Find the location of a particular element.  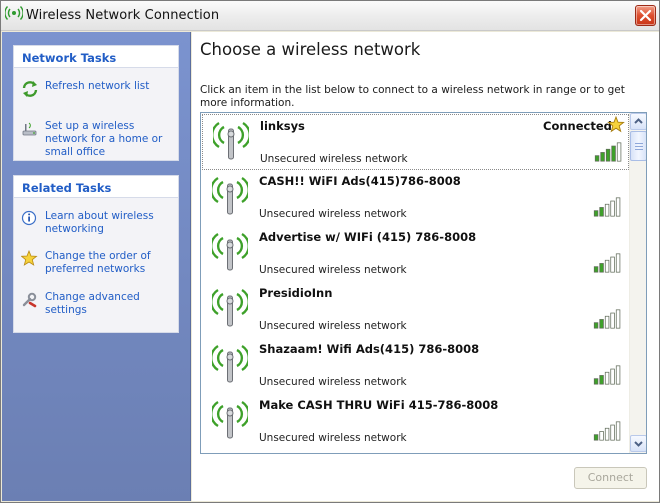

related-tasks-header: Related Tasks is located at coordinates (96, 187).